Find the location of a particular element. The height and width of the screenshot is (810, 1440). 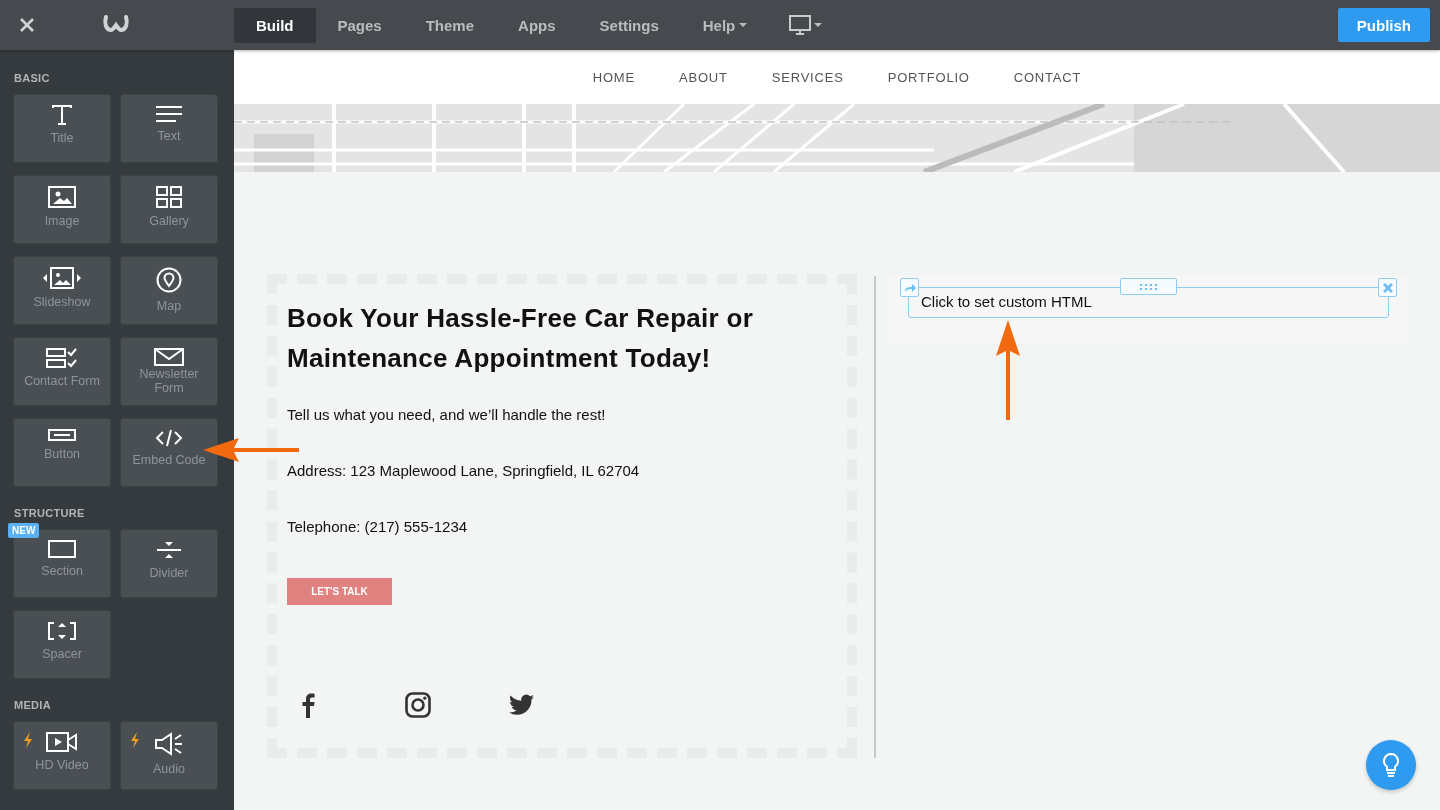

element-tile: Contact Form is located at coordinates (62, 371).